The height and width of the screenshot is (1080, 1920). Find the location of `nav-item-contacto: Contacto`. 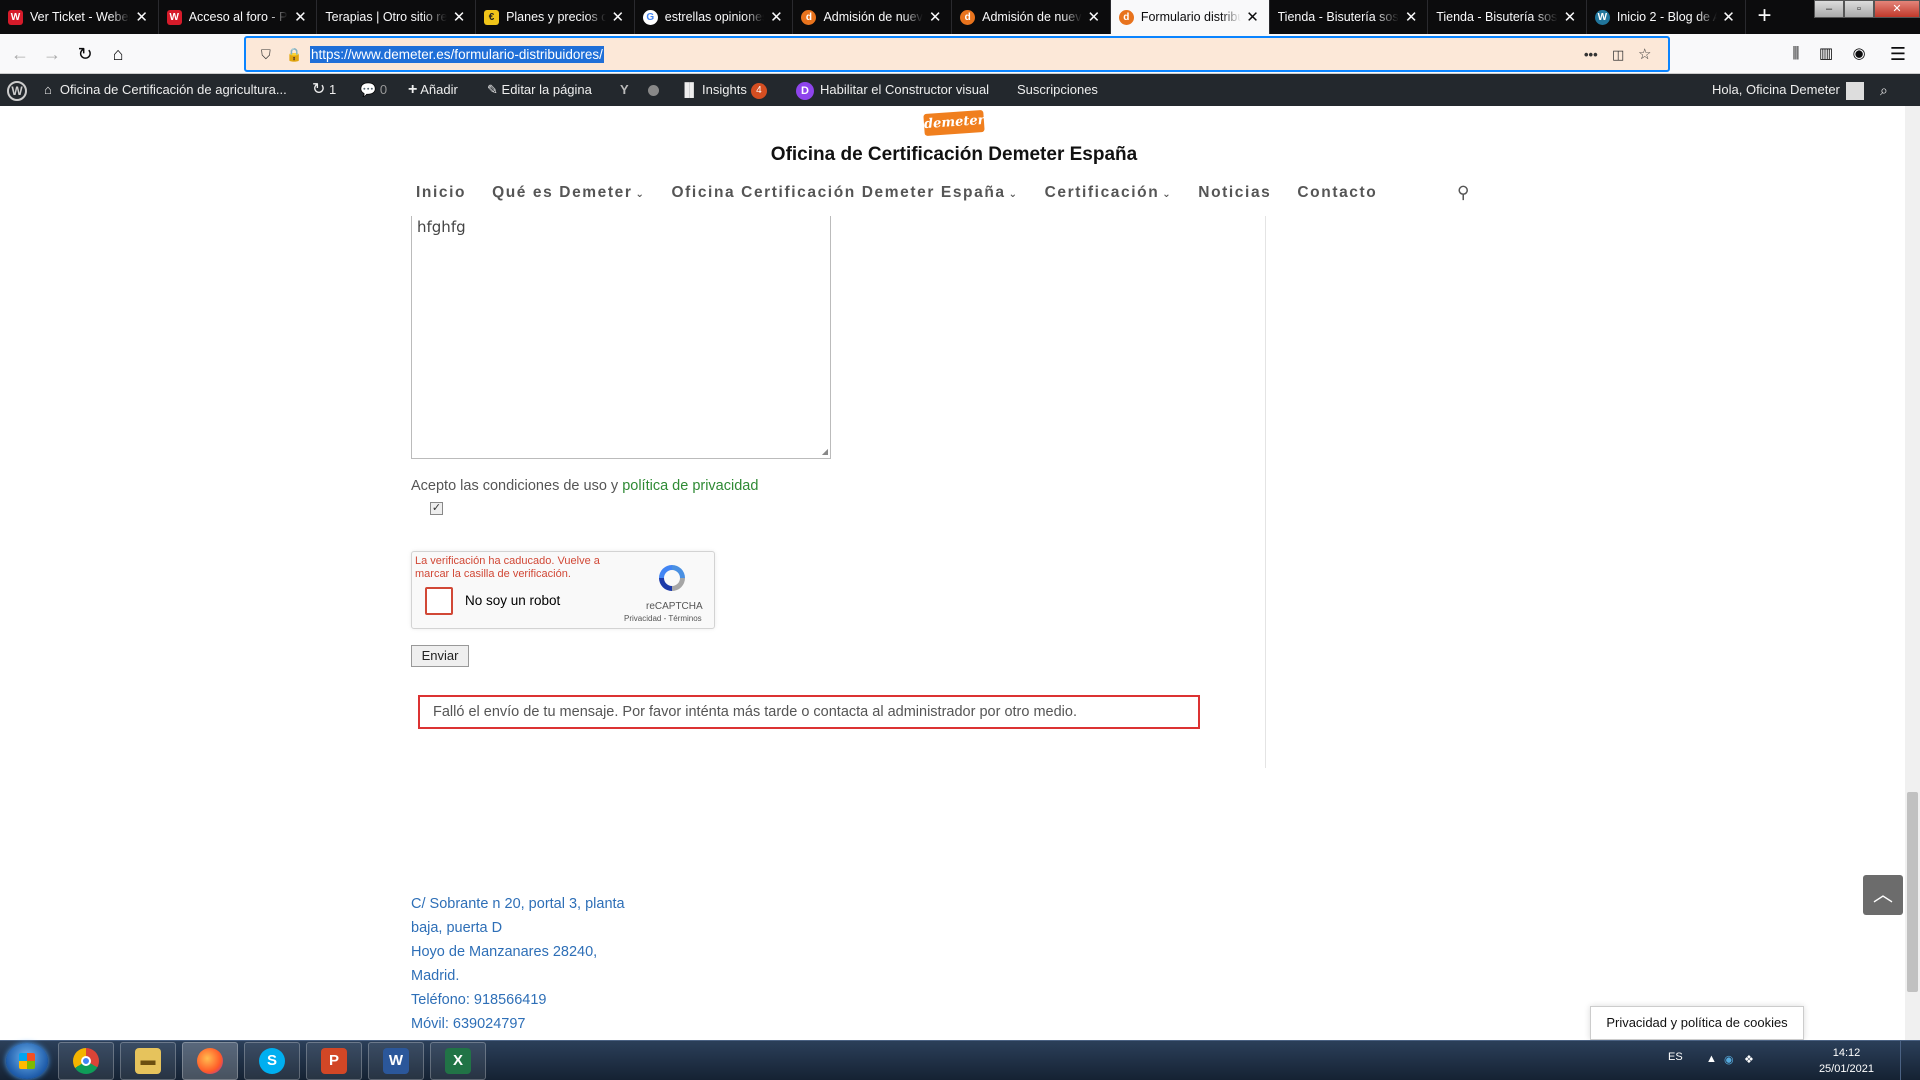

nav-item-contacto: Contacto is located at coordinates (1337, 193).